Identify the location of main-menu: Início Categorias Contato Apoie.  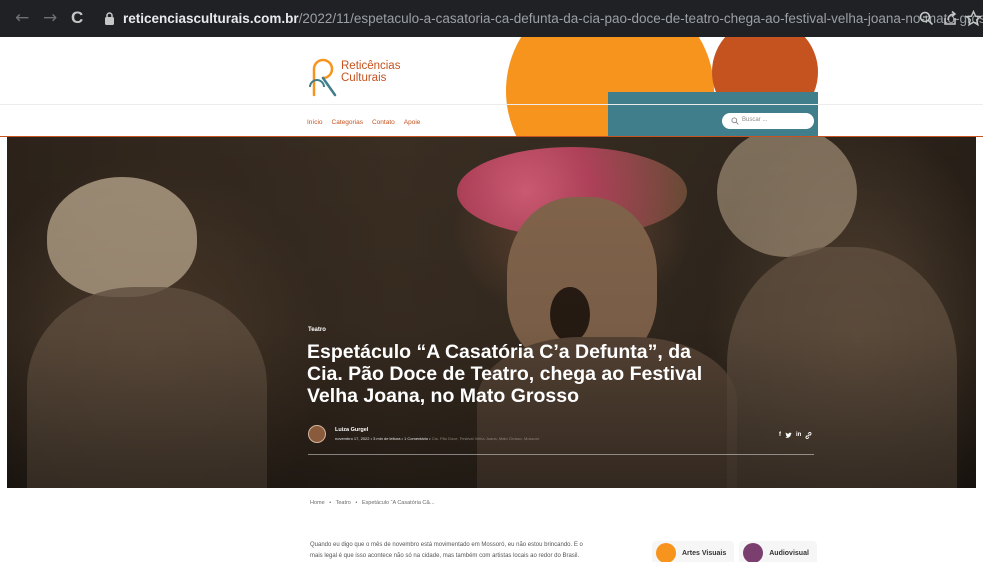
(363, 122).